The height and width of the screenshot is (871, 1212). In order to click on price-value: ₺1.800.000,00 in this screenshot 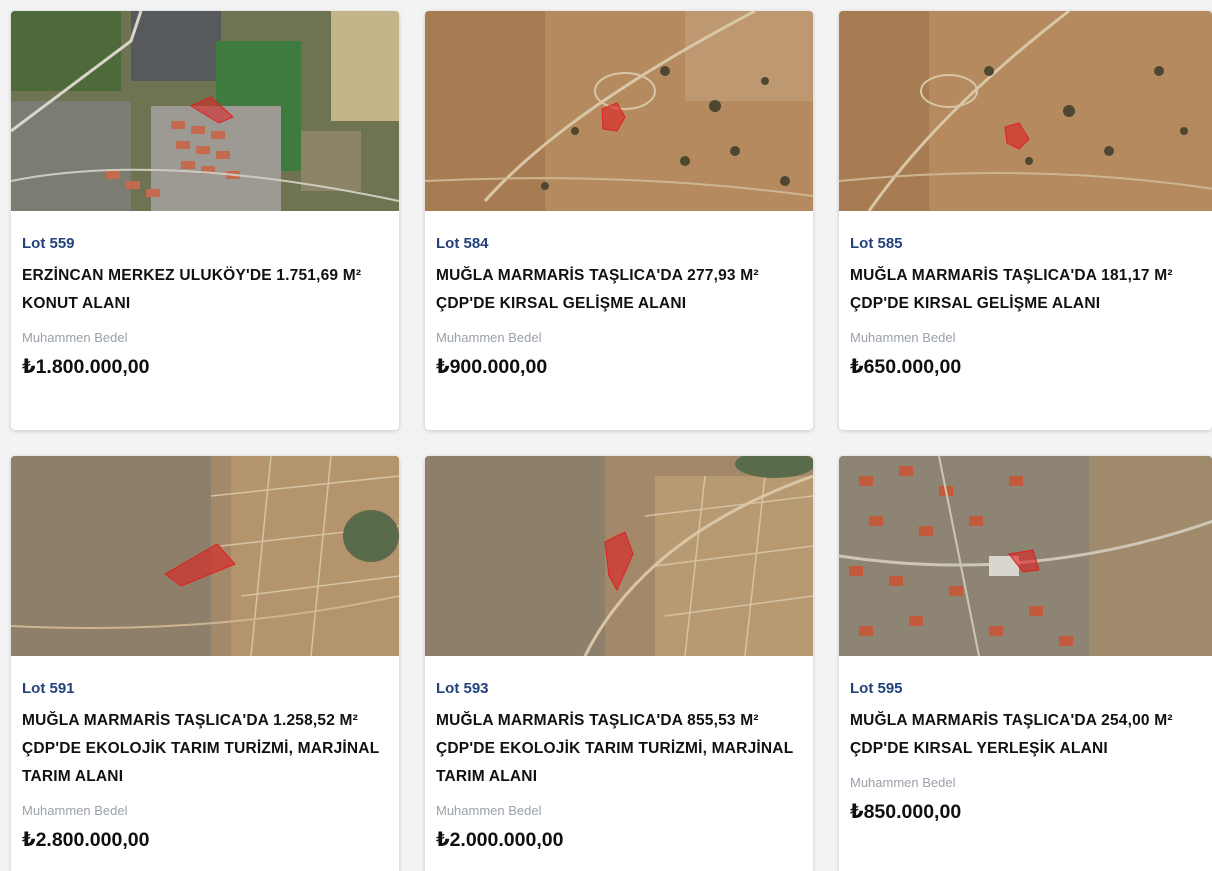, I will do `click(86, 367)`.